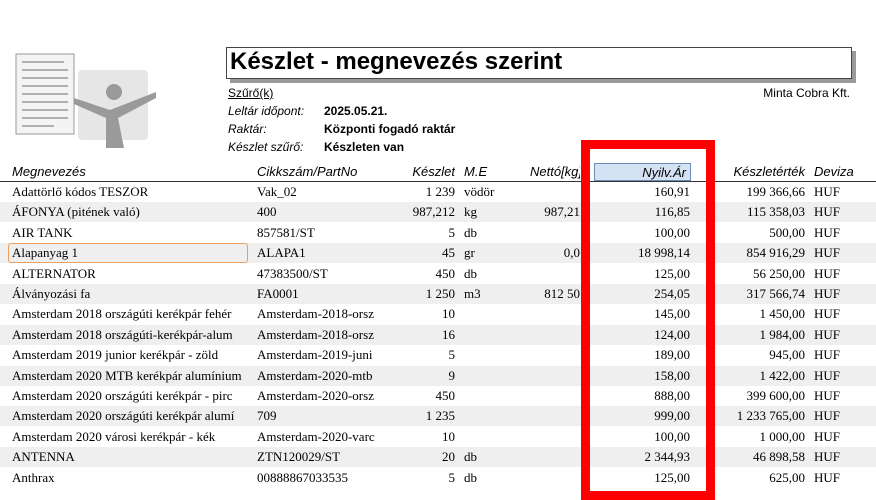  Describe the element at coordinates (132, 457) in the screenshot. I see `cell-name: ANTENNA` at that location.